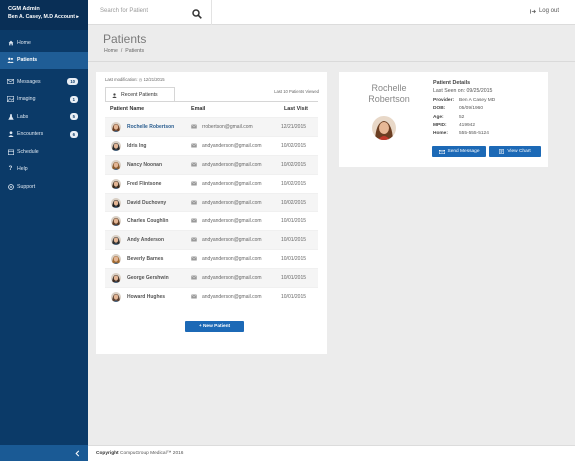 This screenshot has width=575, height=461. Describe the element at coordinates (148, 278) in the screenshot. I see `patient-name-cell: George Gershwin` at that location.